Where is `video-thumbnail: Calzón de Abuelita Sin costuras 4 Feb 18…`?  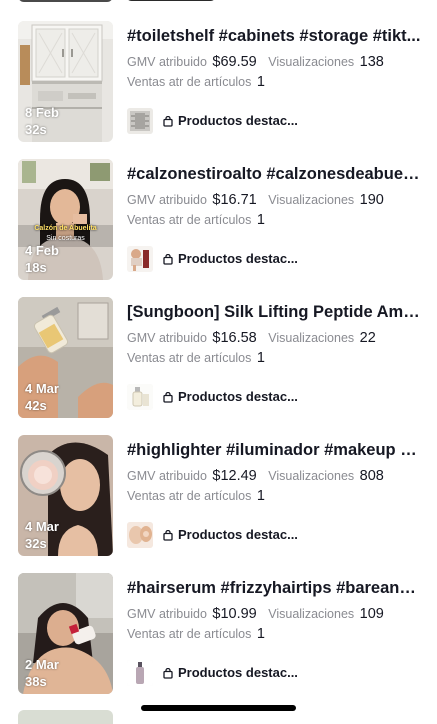 video-thumbnail: Calzón de Abuelita Sin costuras 4 Feb 18… is located at coordinates (65, 219).